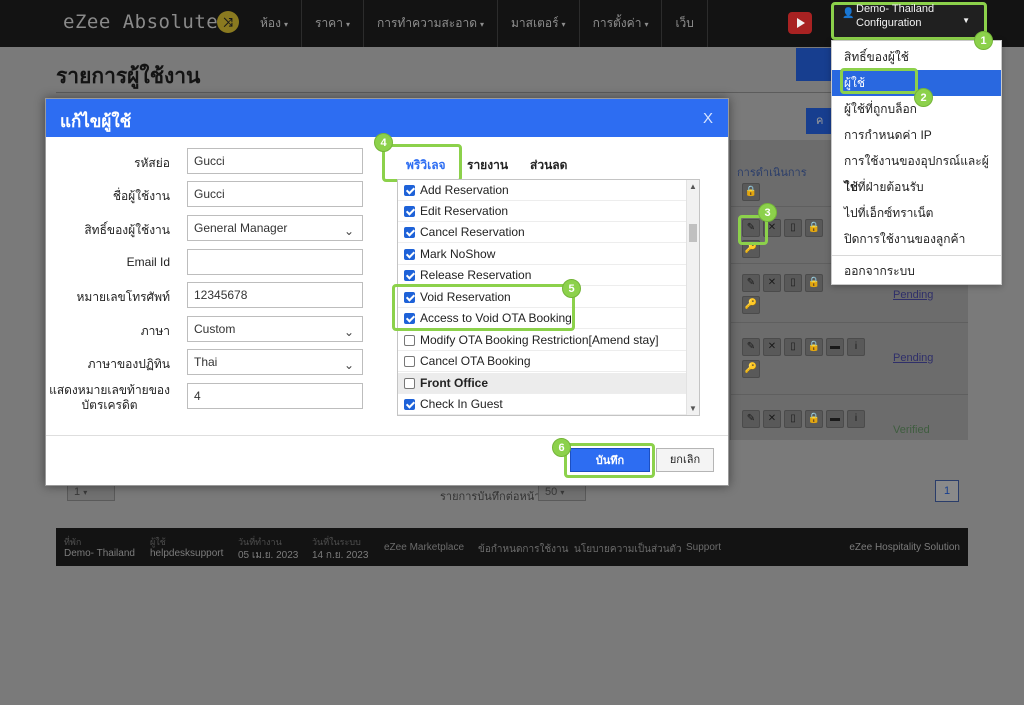 This screenshot has height=705, width=1024. Describe the element at coordinates (916, 271) in the screenshot. I see `menu-item-logout: ออกจากระบบ` at that location.